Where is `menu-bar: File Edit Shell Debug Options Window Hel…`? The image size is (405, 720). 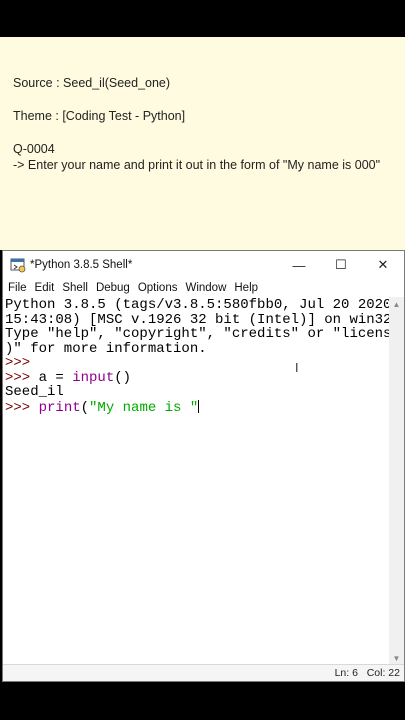
menu-bar: File Edit Shell Debug Options Window Hel… is located at coordinates (203, 288).